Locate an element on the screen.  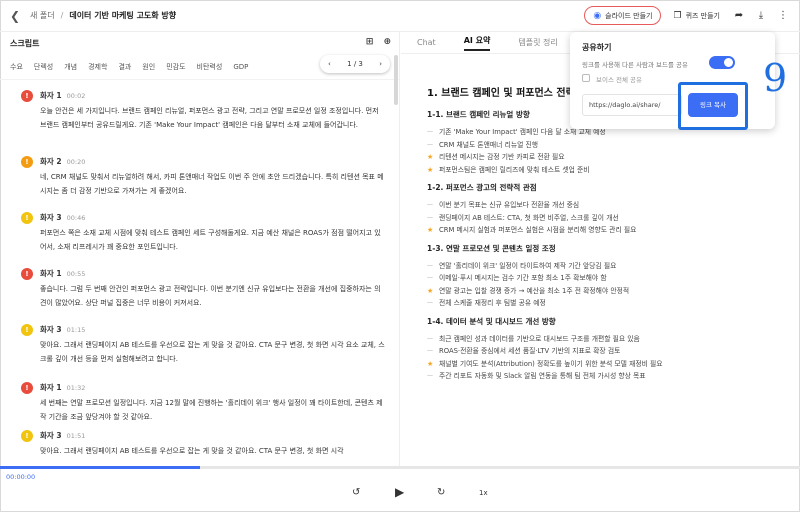
more-icon: ⋮ is located at coordinates (783, 15).